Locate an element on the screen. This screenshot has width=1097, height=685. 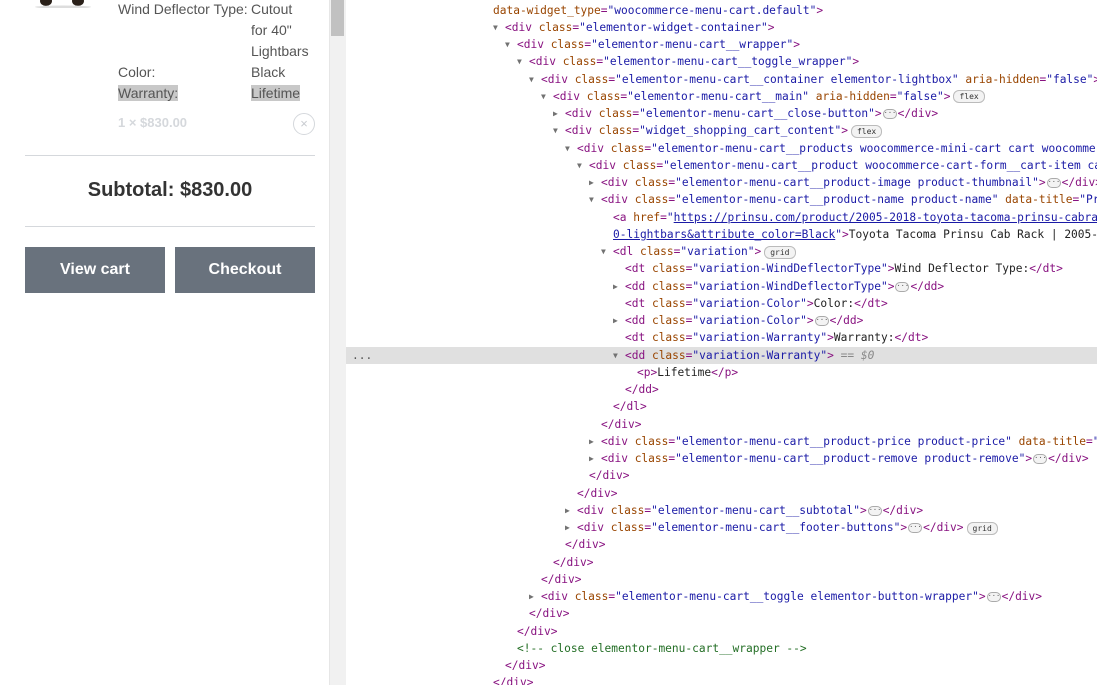
dom-node-line: ▼ <dl class="variation"> grid is located at coordinates (721, 251).